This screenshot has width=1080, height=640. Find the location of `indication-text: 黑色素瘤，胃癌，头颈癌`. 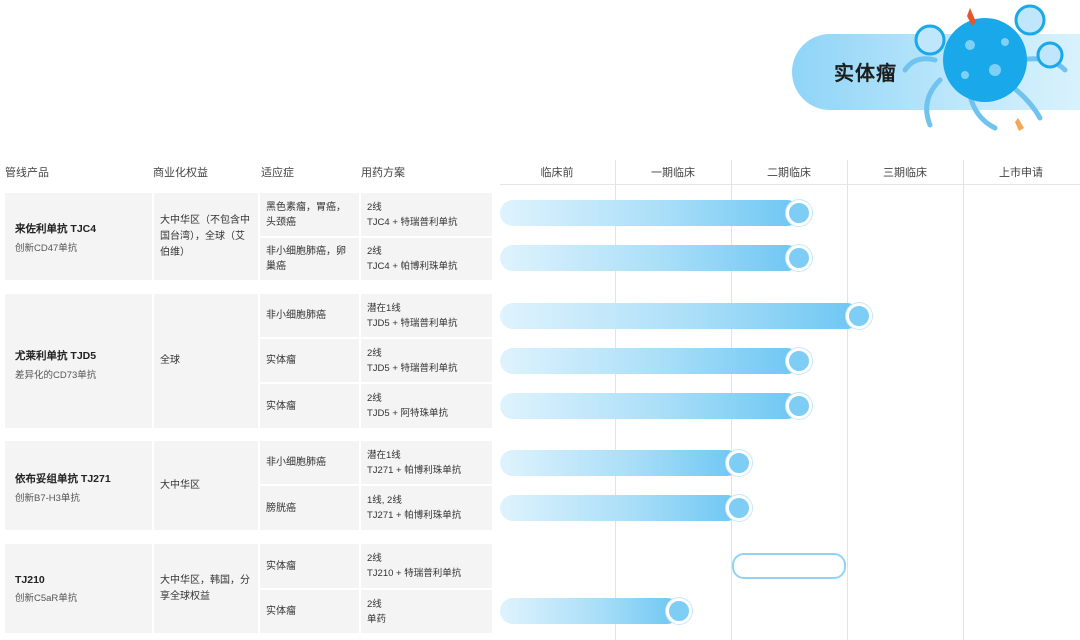

indication-text: 黑色素瘤，胃癌，头颈癌 is located at coordinates (306, 214).